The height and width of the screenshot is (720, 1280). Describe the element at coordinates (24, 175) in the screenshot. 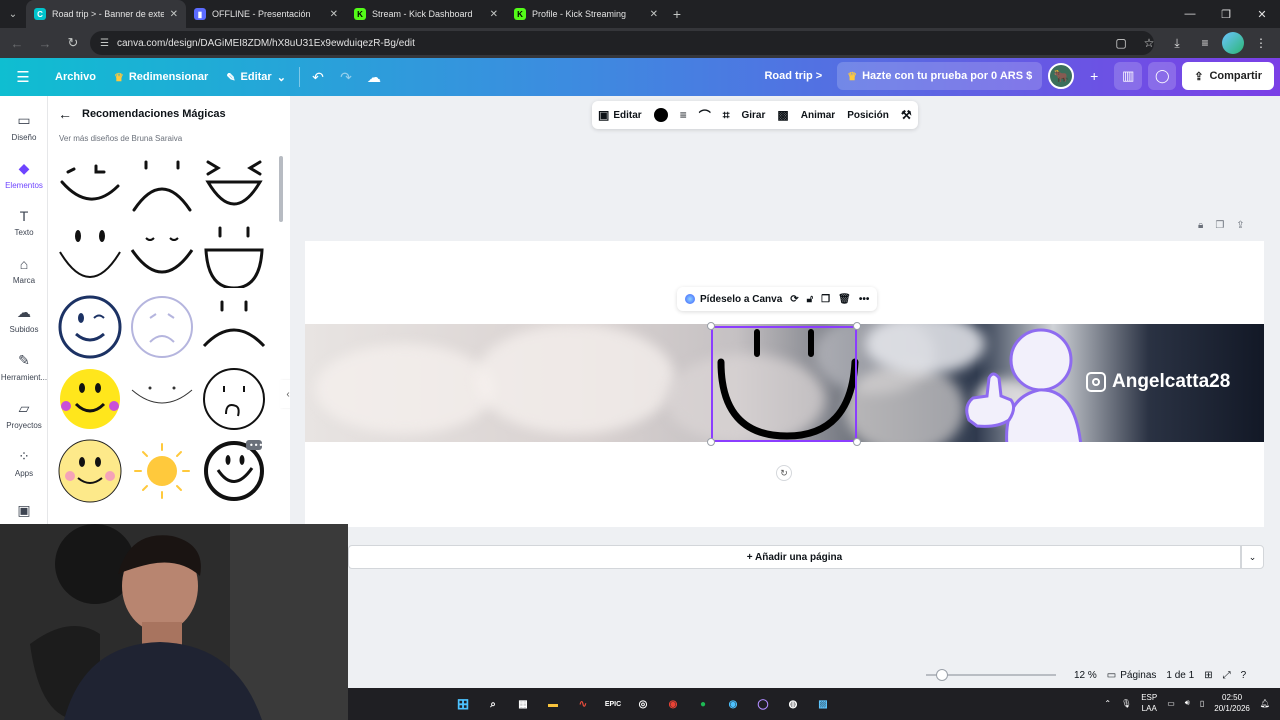

I see `rail-item-elements: ◆ Elementos` at that location.